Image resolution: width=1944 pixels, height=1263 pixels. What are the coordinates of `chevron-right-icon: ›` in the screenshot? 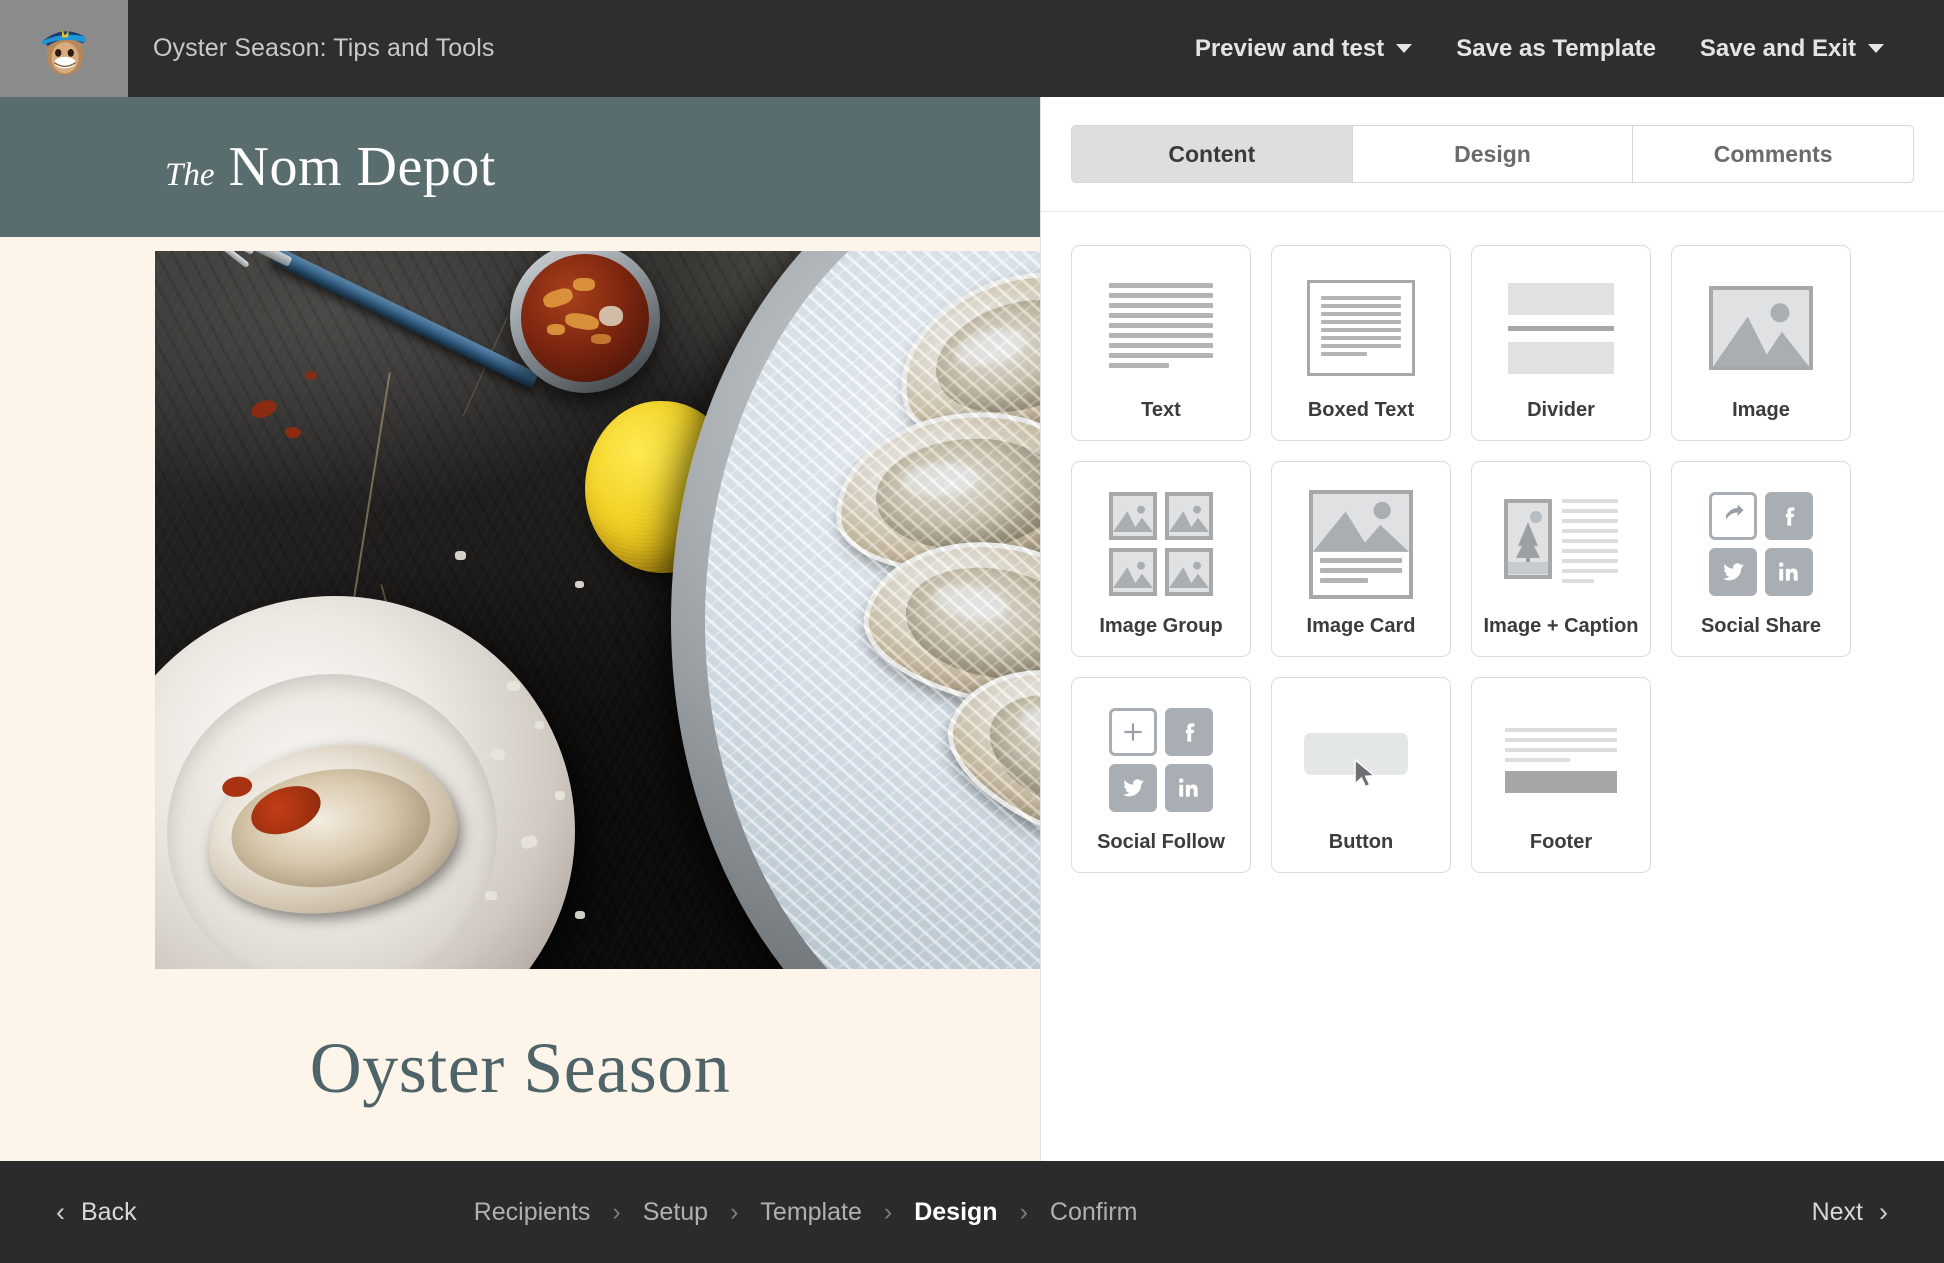 It's located at (1883, 1211).